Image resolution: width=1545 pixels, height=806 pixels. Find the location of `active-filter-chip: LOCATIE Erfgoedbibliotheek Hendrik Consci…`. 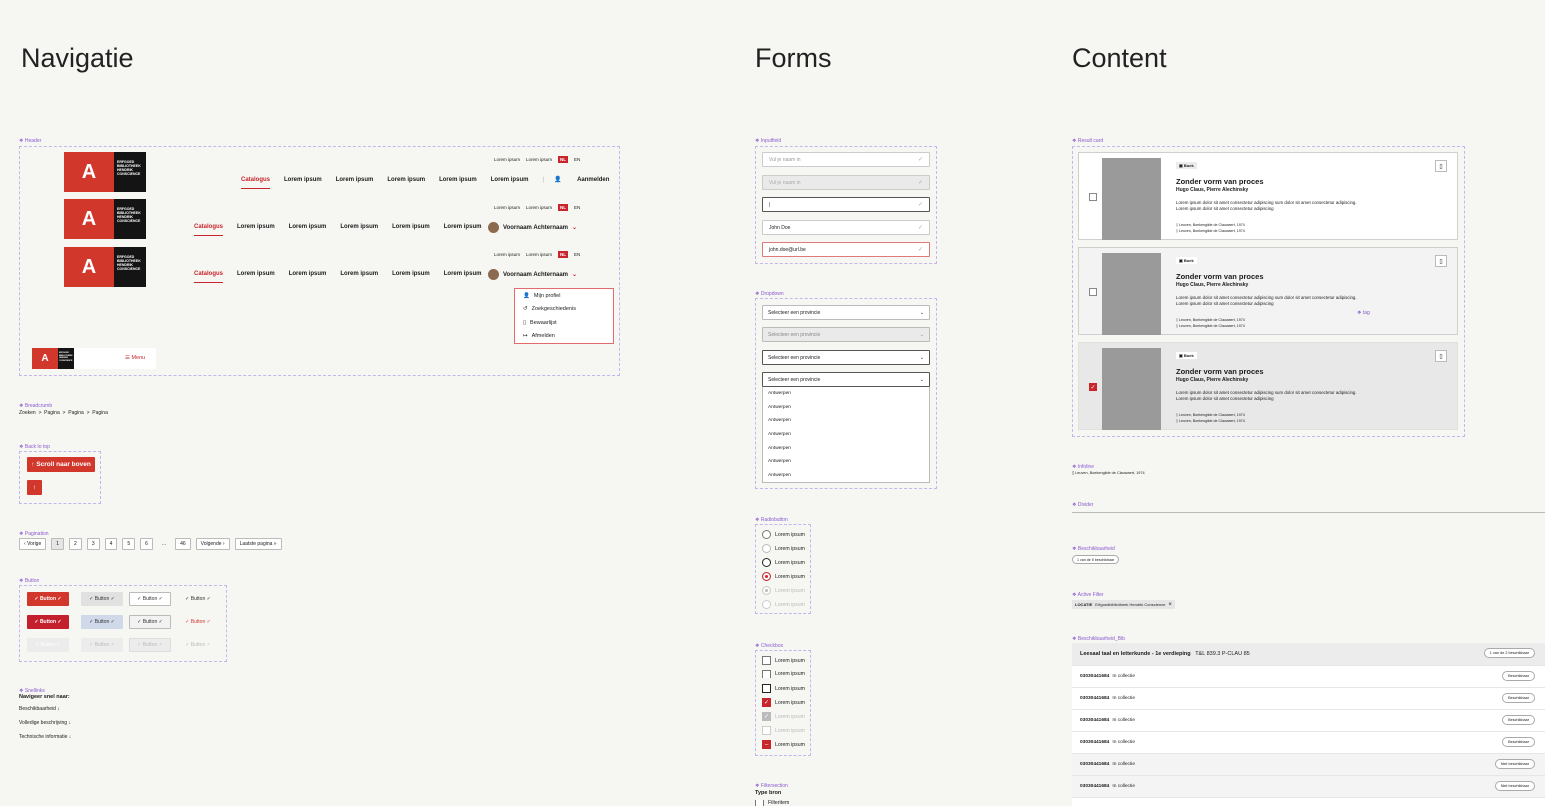

active-filter-chip: LOCATIE Erfgoedbibliotheek Hendrik Consci… is located at coordinates (1123, 604).